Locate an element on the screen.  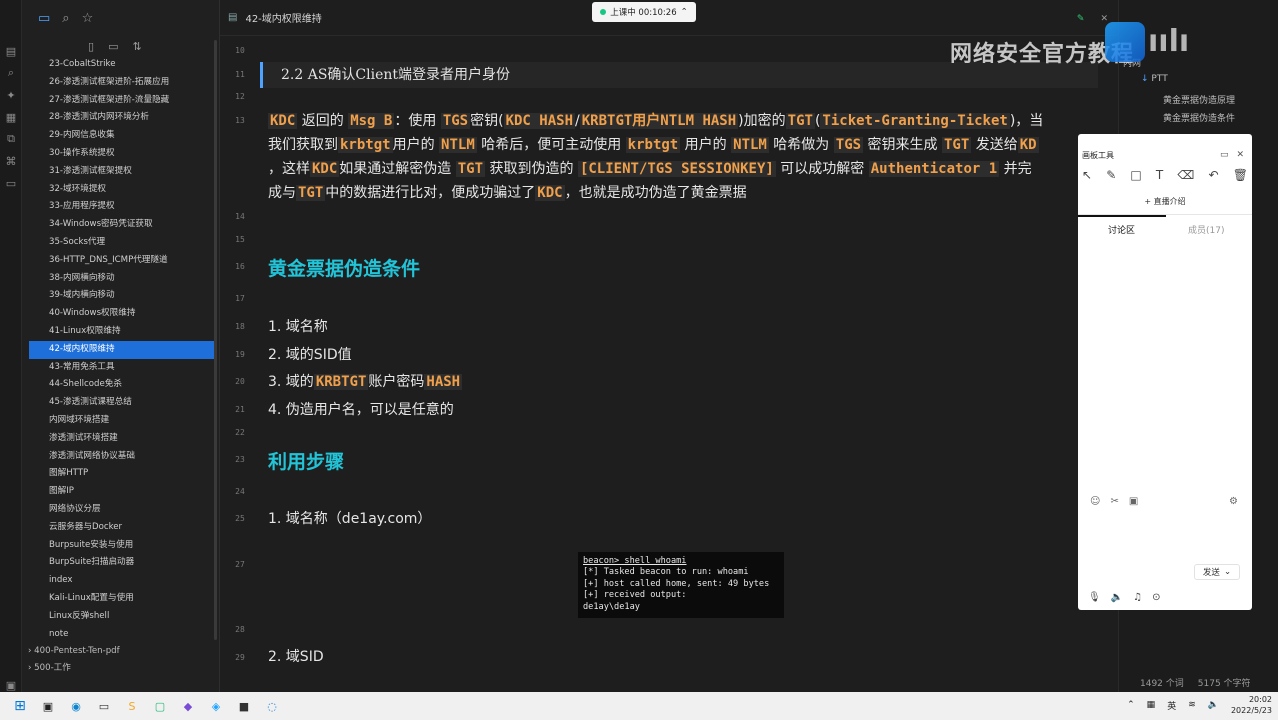
terminal-icon: ▭ is located at coordinates (11, 183).